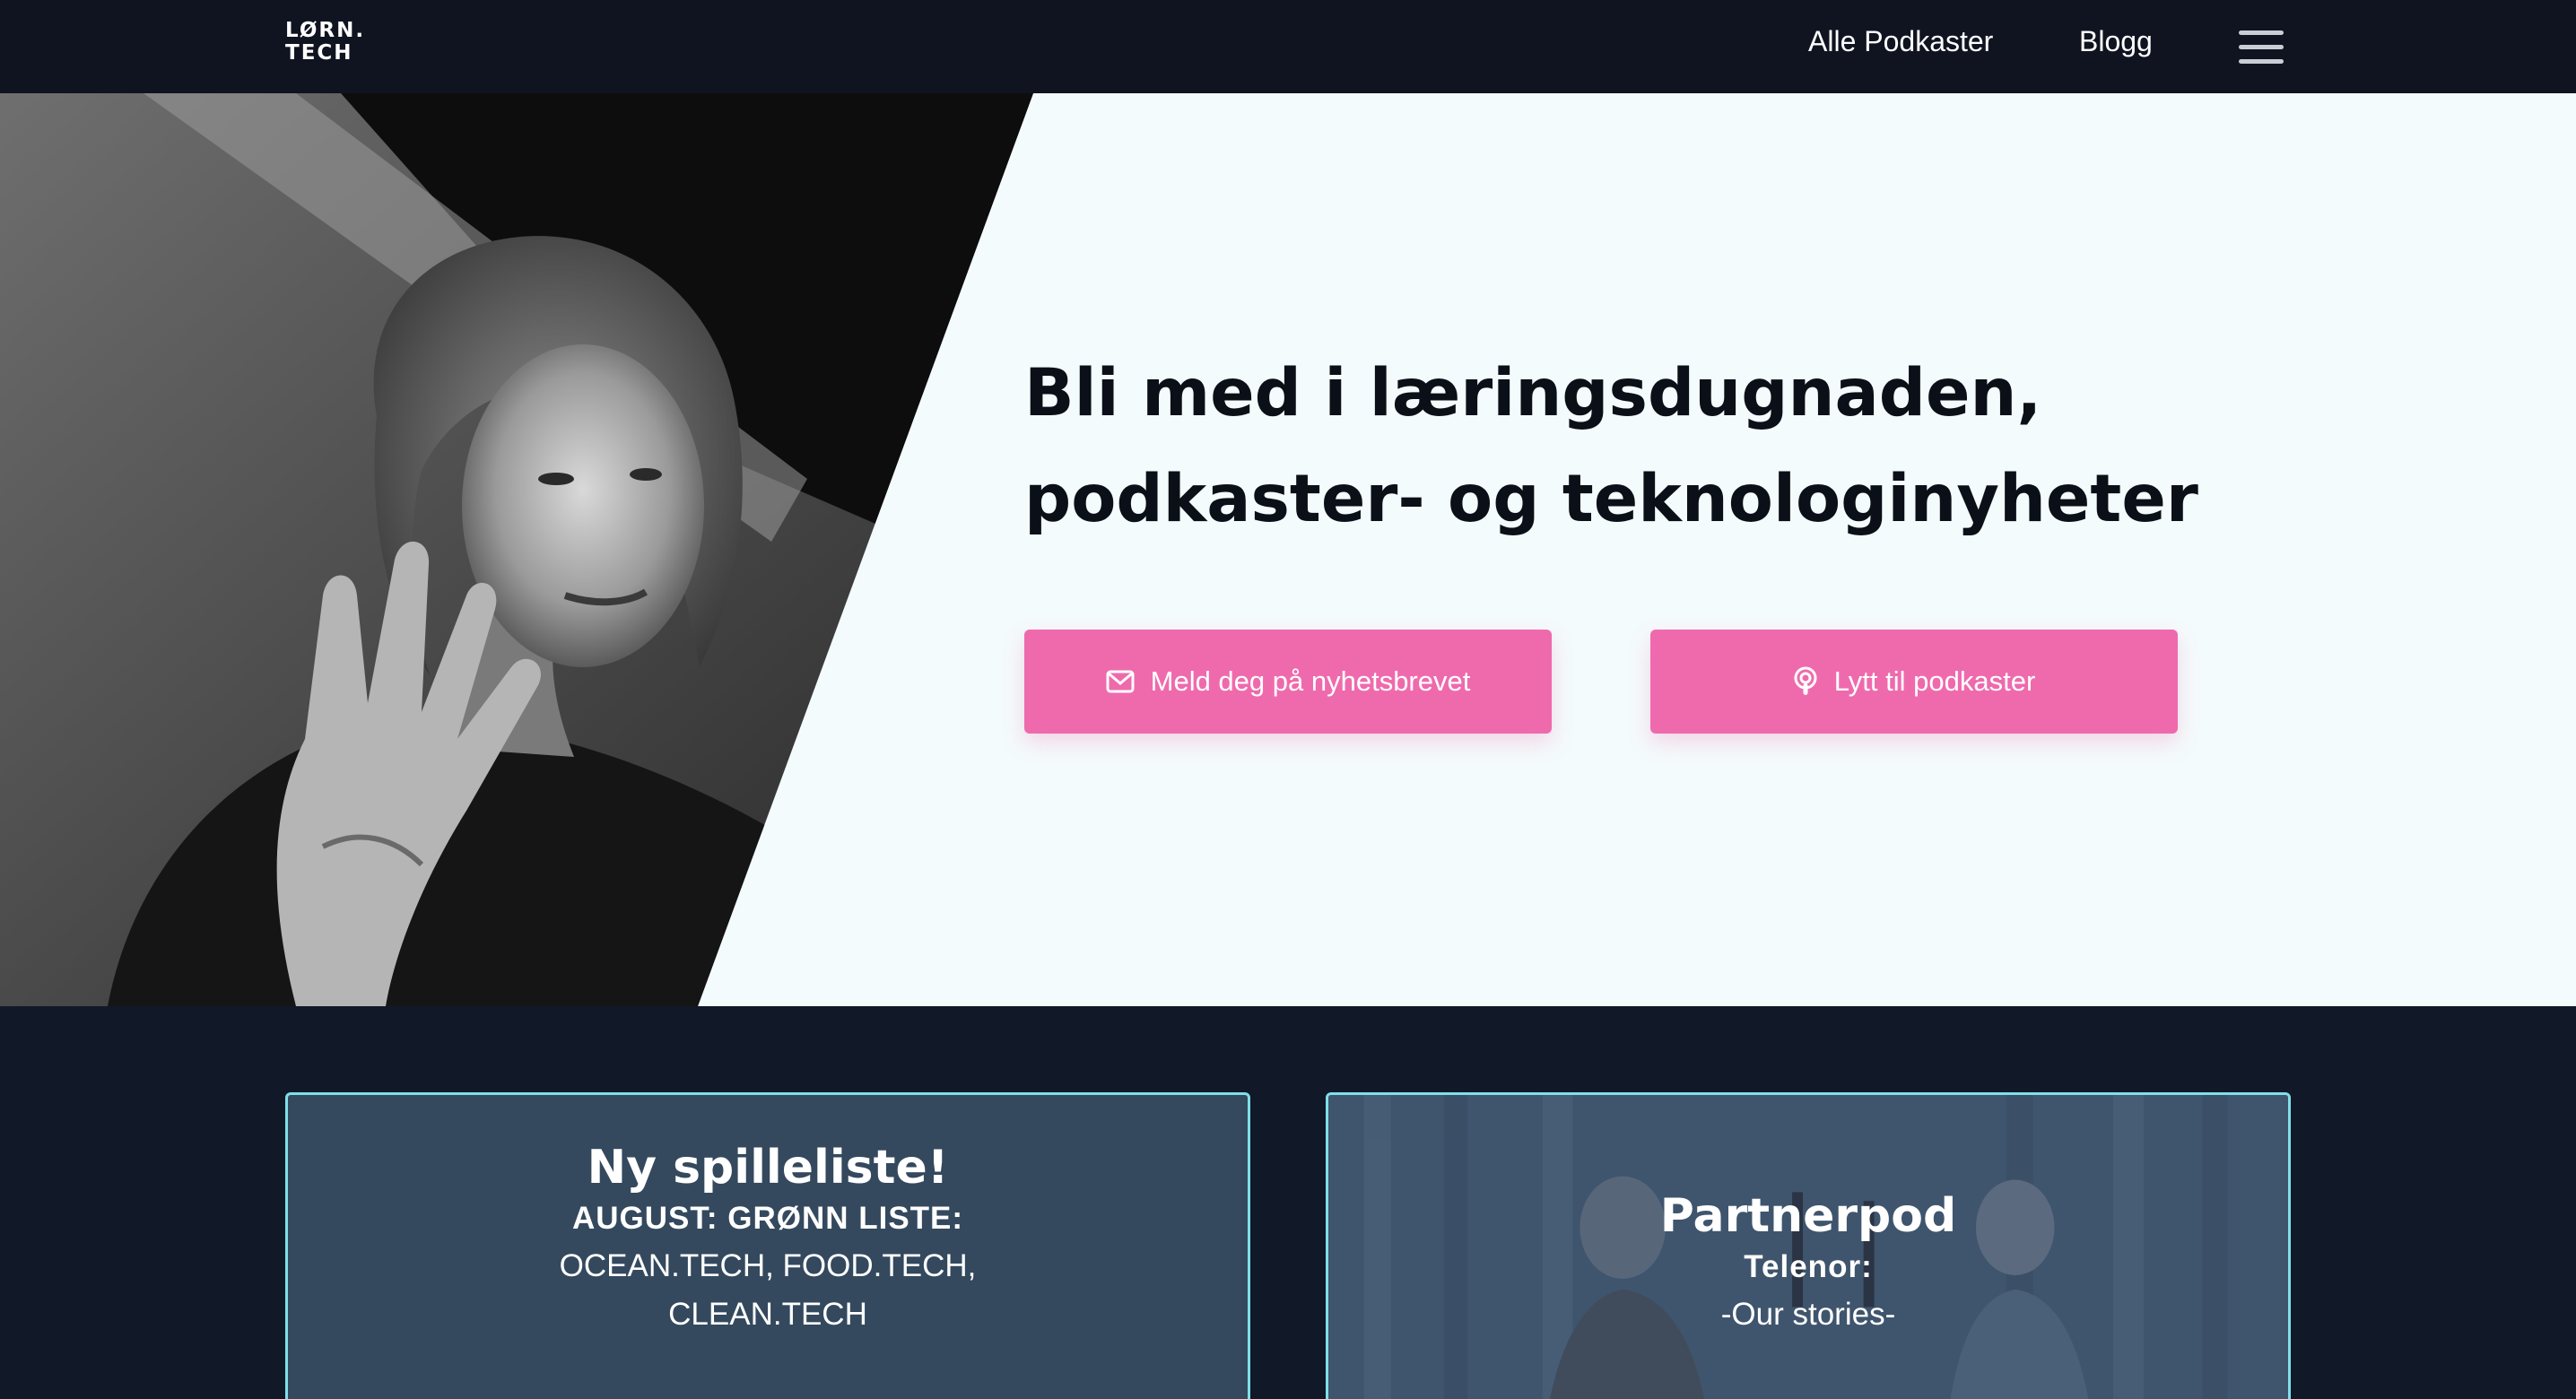 This screenshot has width=2576, height=1399. I want to click on hero-title-line-1: Bli med i læringsdugnaden,, so click(1533, 393).